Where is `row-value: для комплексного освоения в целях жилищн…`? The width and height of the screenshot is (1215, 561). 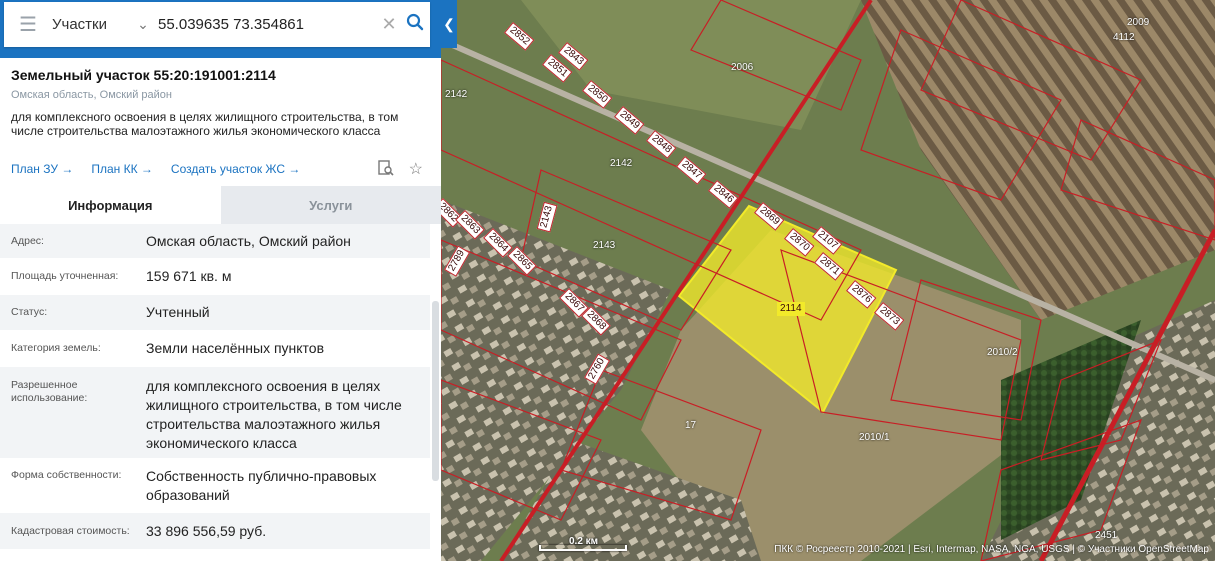 row-value: для комплексного освоения в целях жилищн… is located at coordinates (274, 414).